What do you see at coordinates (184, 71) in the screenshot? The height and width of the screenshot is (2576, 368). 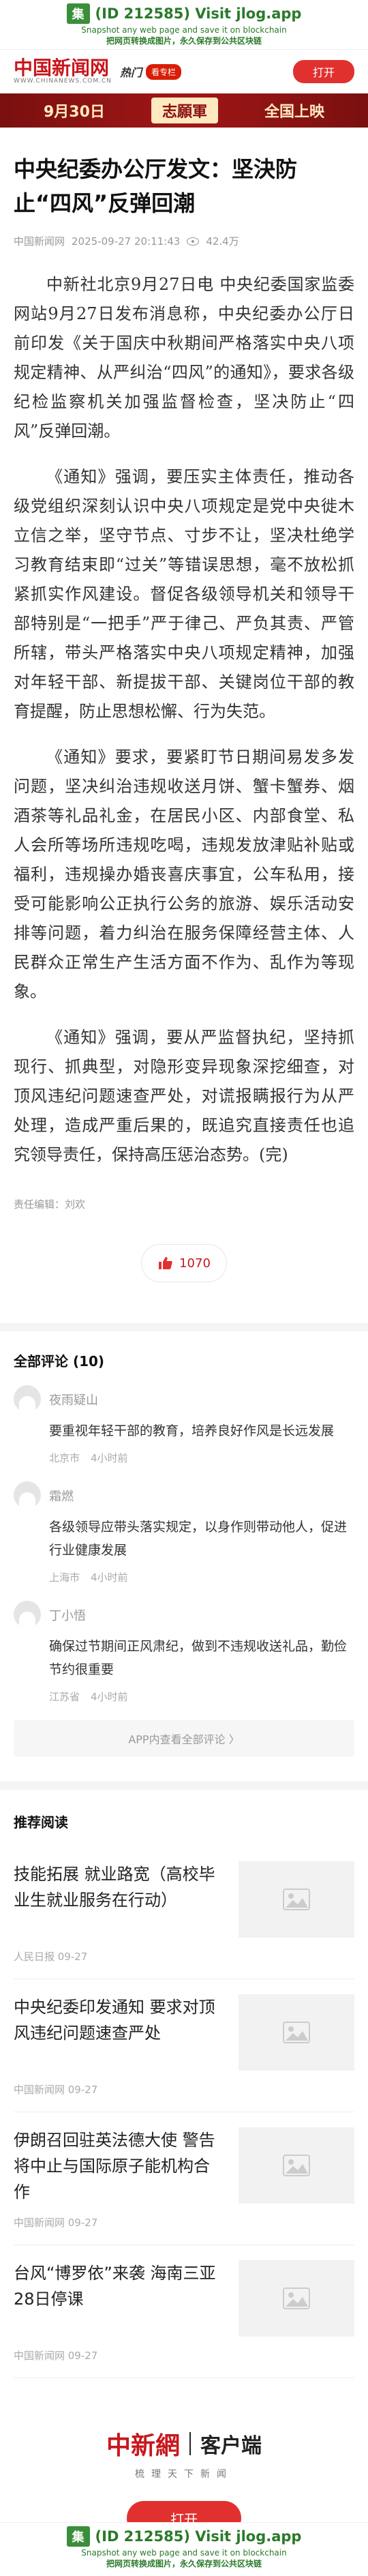 I see `site-header: 中国新闻网 WWW.CHINANEWS.COM.CN 热门 看专栏 打开` at bounding box center [184, 71].